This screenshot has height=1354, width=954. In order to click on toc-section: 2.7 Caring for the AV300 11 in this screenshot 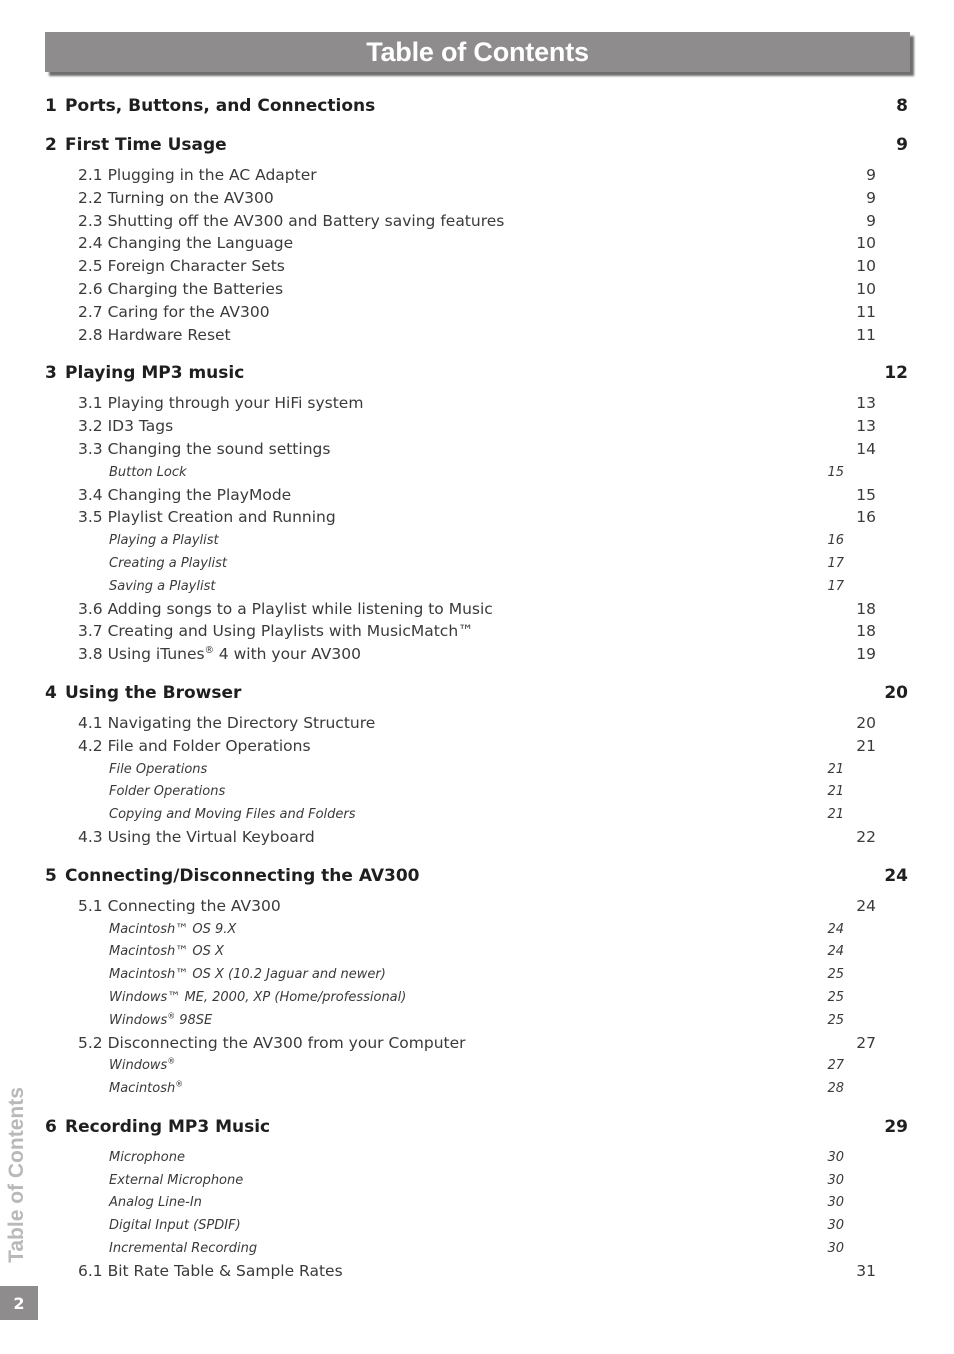, I will do `click(477, 314)`.